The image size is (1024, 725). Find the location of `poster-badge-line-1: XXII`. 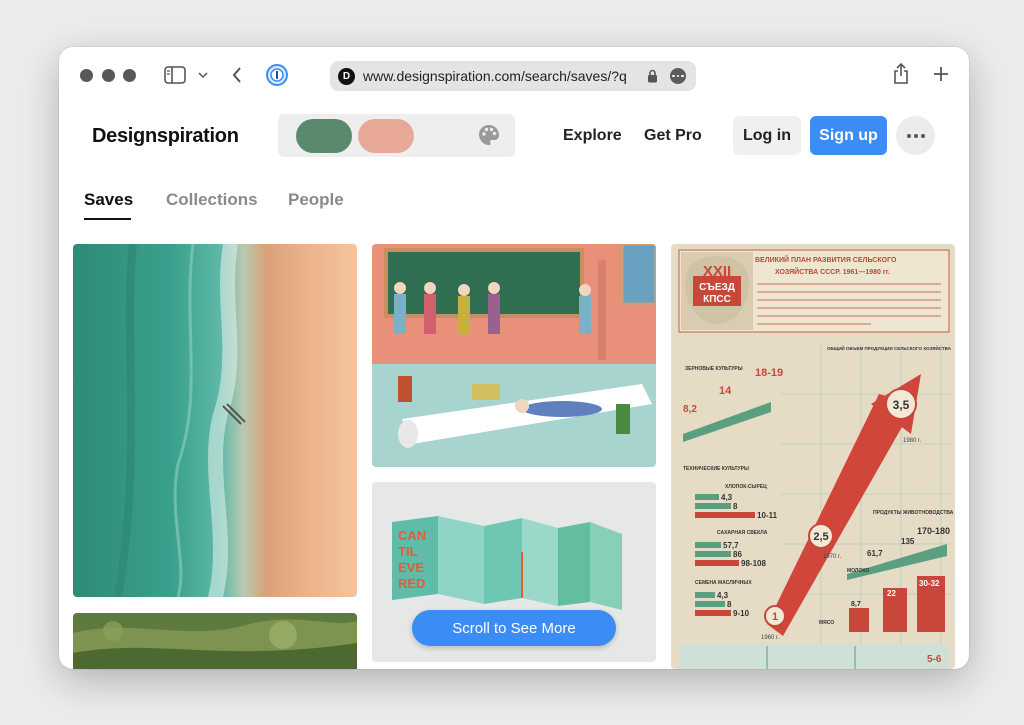

poster-badge-line-1: XXII is located at coordinates (717, 271).